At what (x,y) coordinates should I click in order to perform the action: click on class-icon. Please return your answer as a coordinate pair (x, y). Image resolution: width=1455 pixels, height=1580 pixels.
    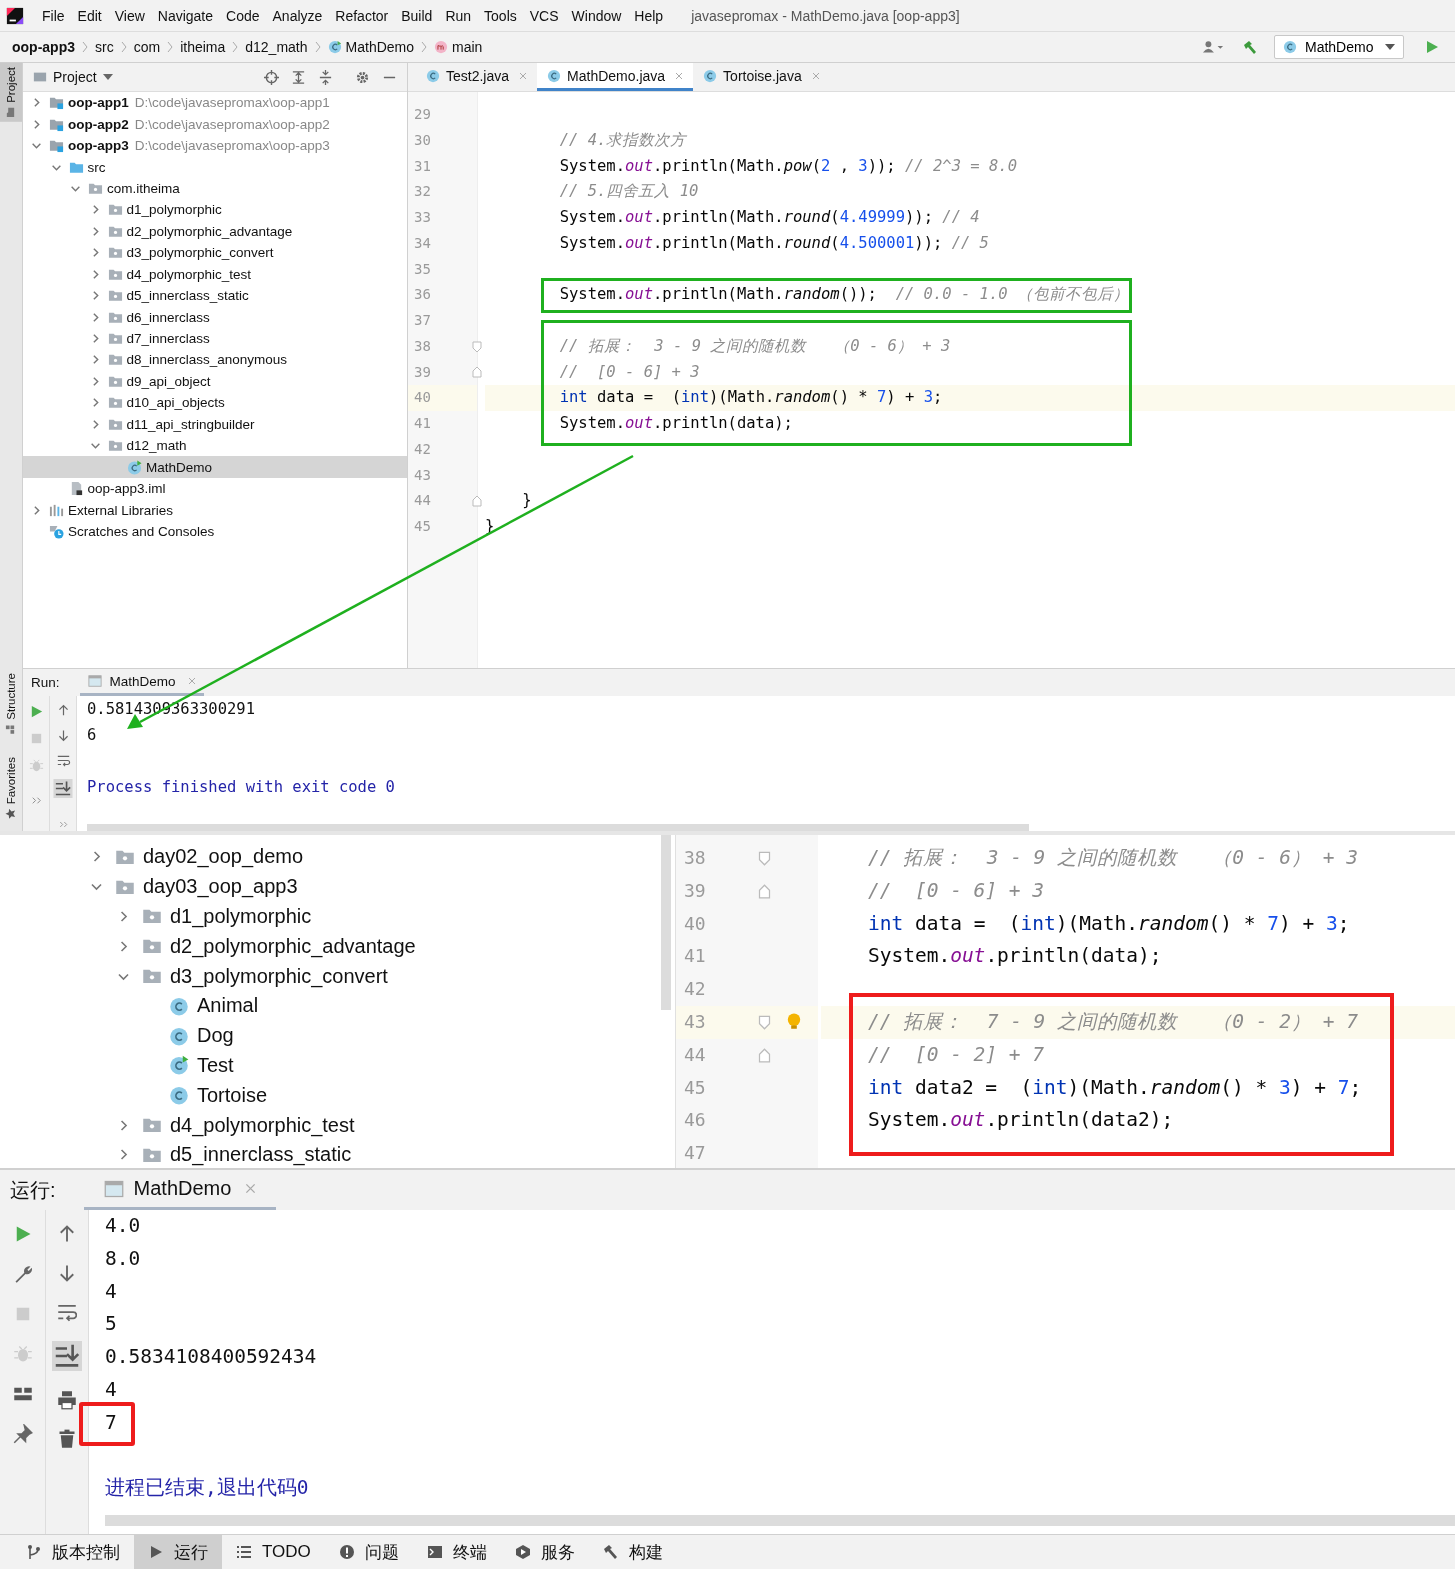
    Looking at the image, I should click on (710, 75).